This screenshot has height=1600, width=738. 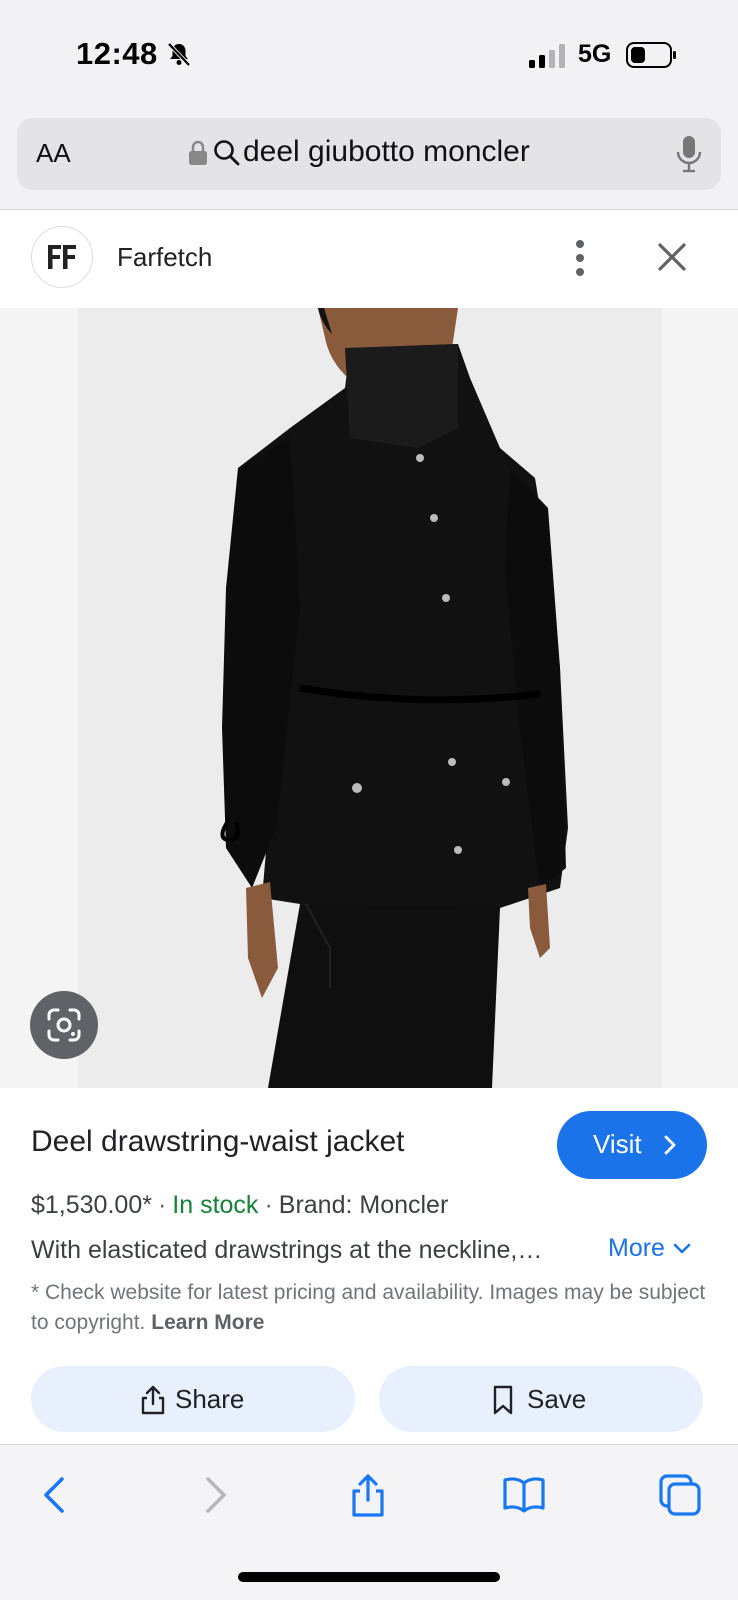 What do you see at coordinates (179, 54) in the screenshot?
I see `bell-slash-icon` at bounding box center [179, 54].